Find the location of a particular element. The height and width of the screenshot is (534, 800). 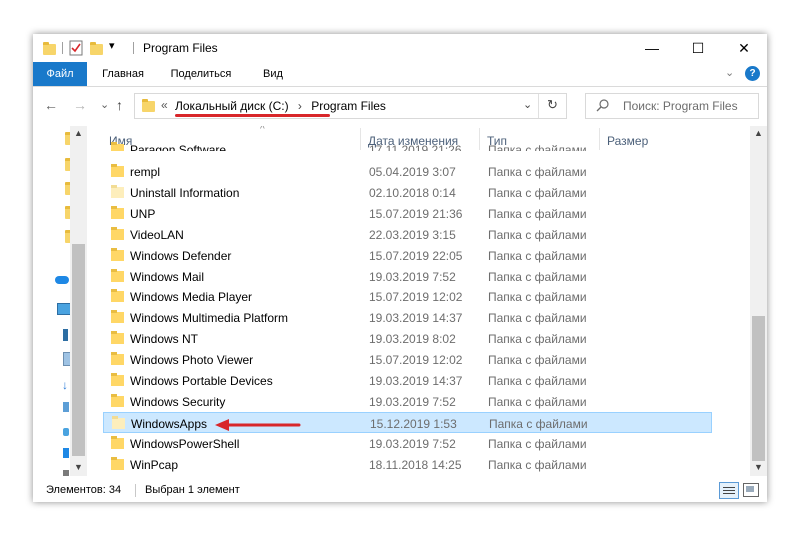

search-box: Поиск: Program Files is located at coordinates (672, 106).